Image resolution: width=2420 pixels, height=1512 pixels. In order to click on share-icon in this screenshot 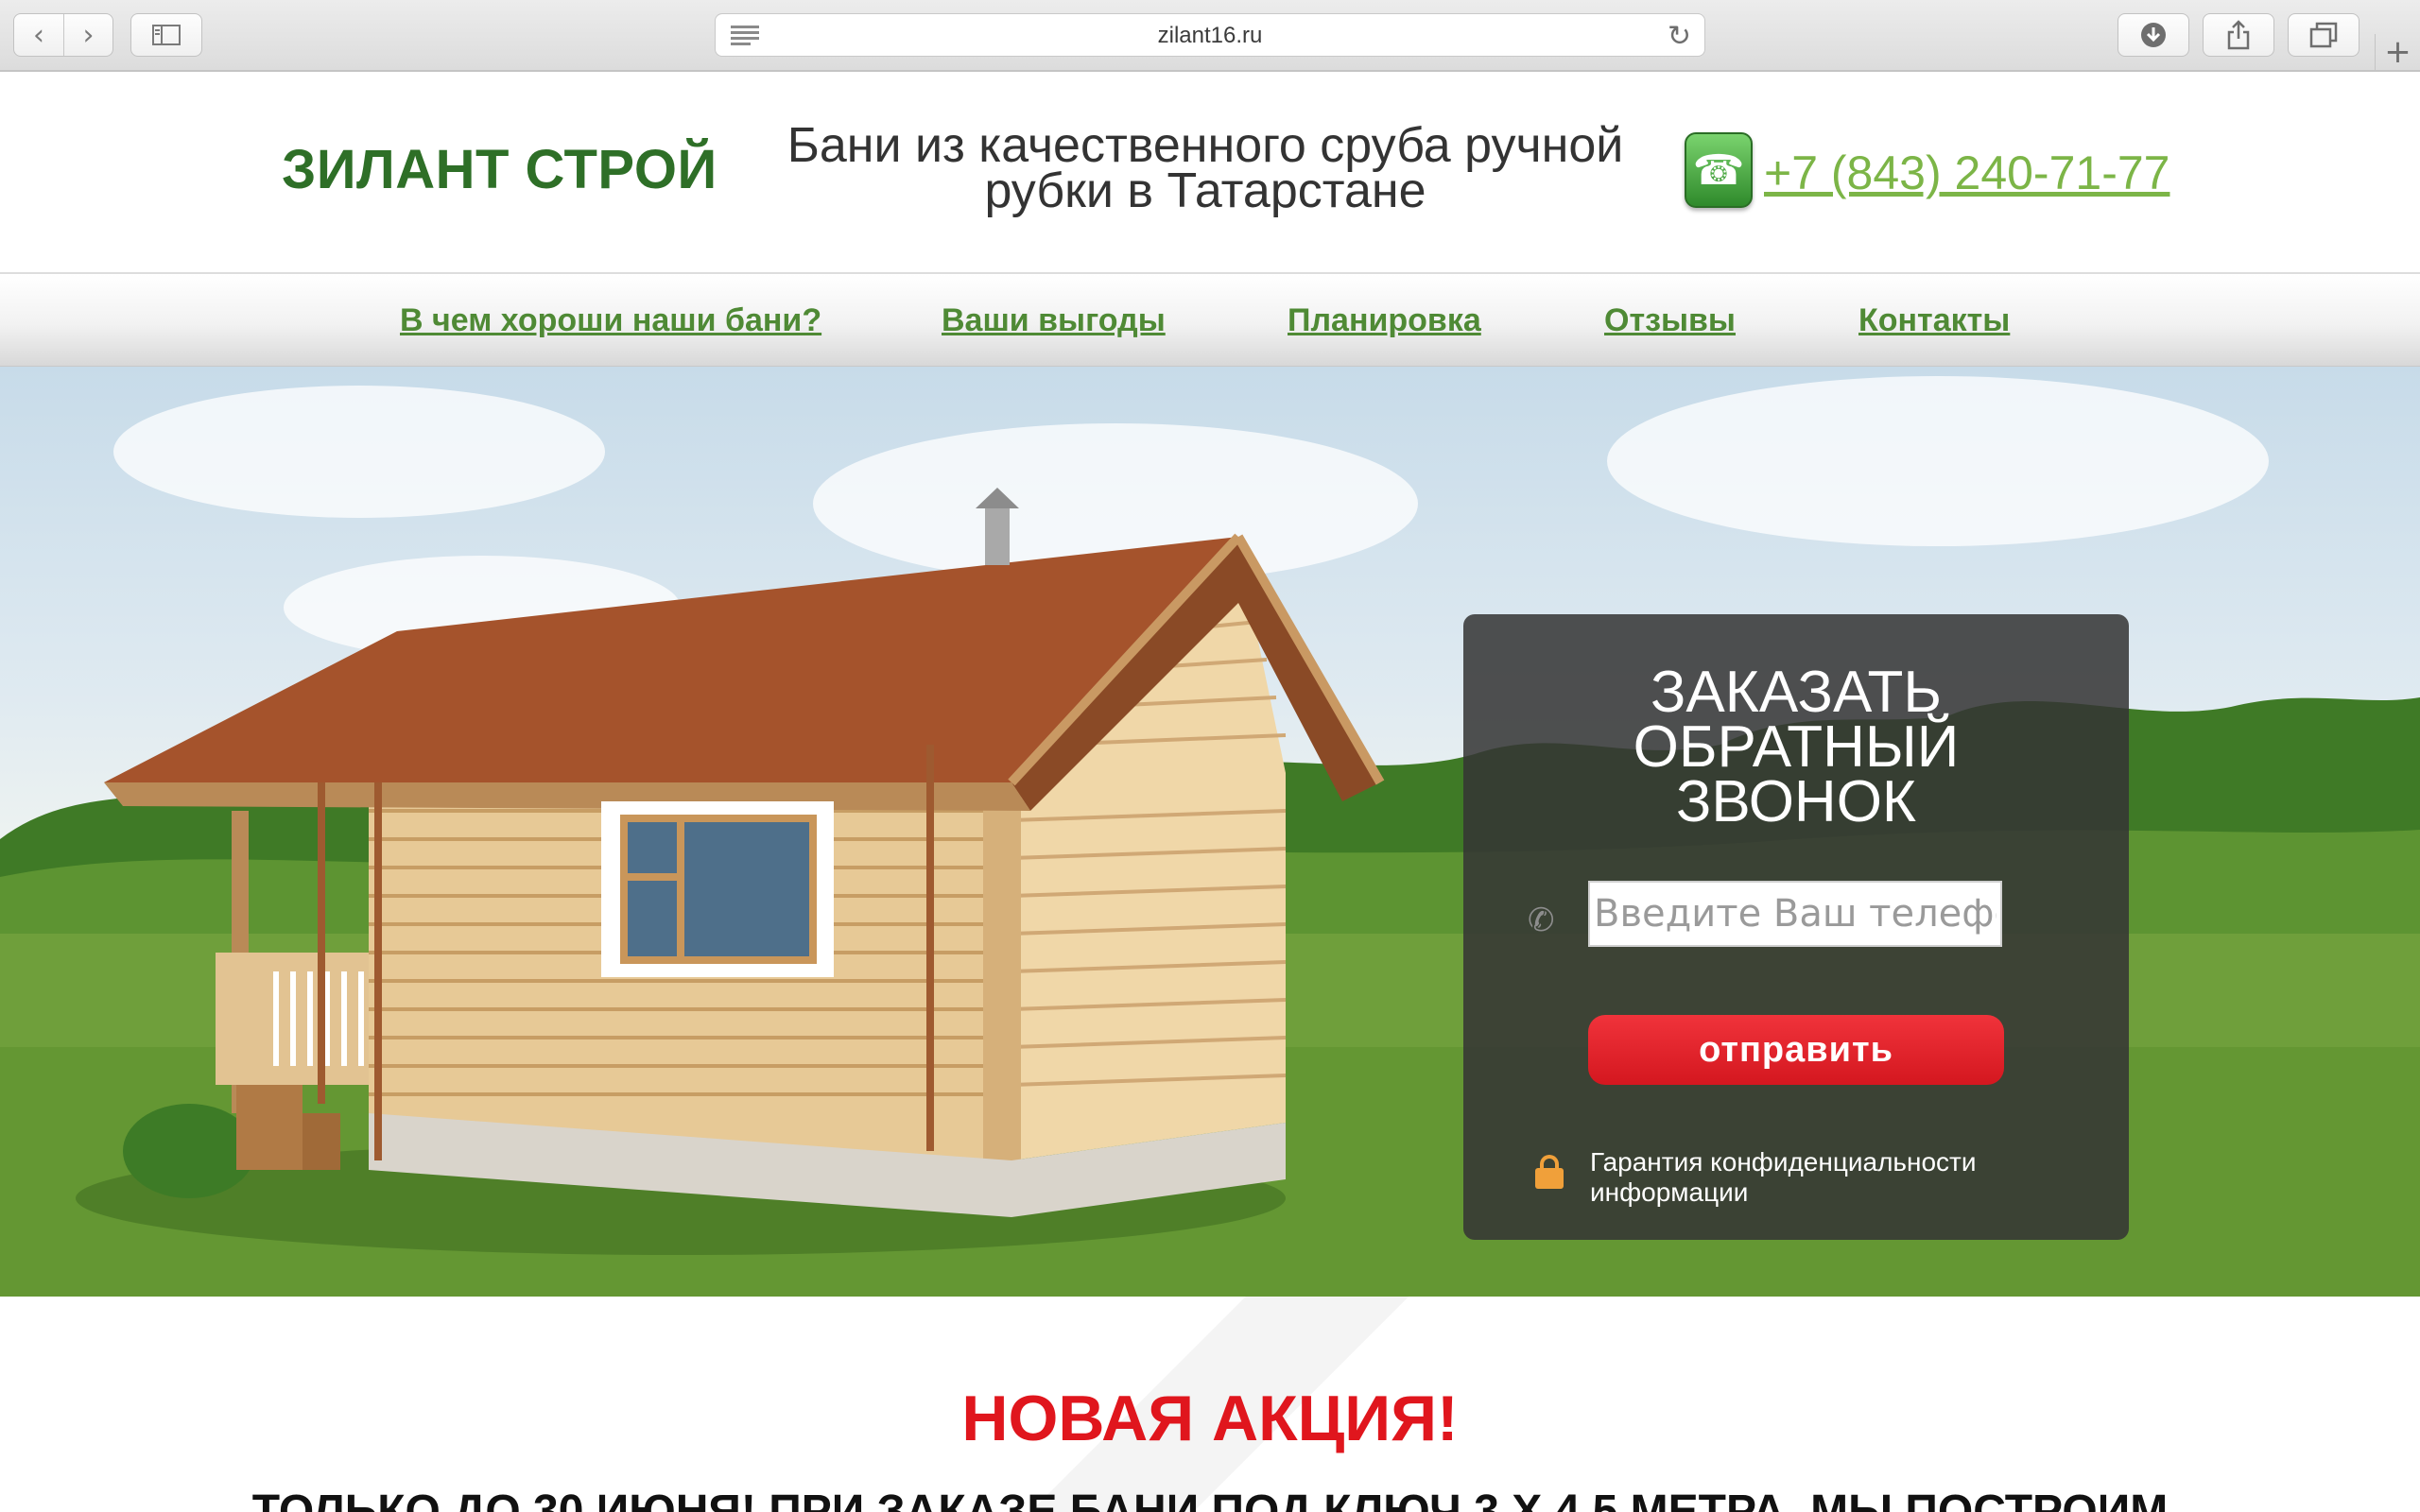, I will do `click(2238, 35)`.